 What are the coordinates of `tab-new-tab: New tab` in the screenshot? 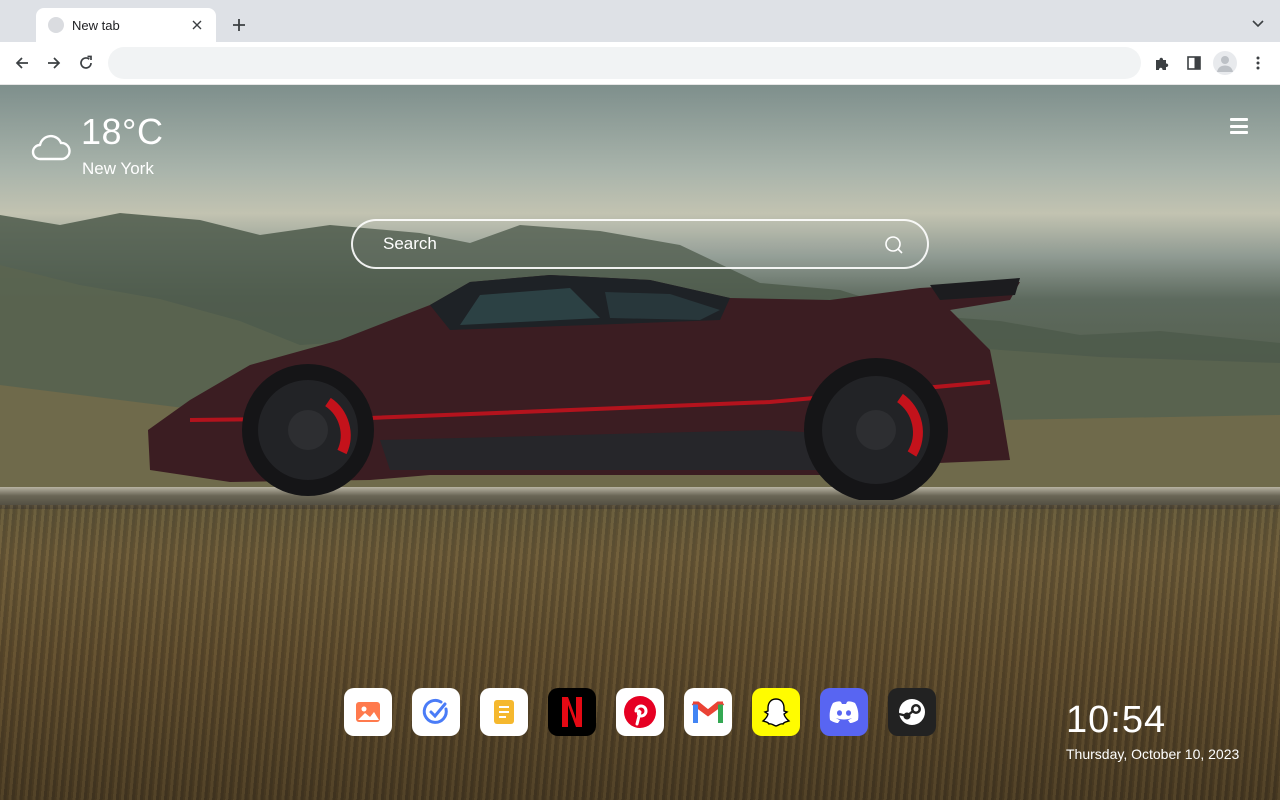 It's located at (126, 25).